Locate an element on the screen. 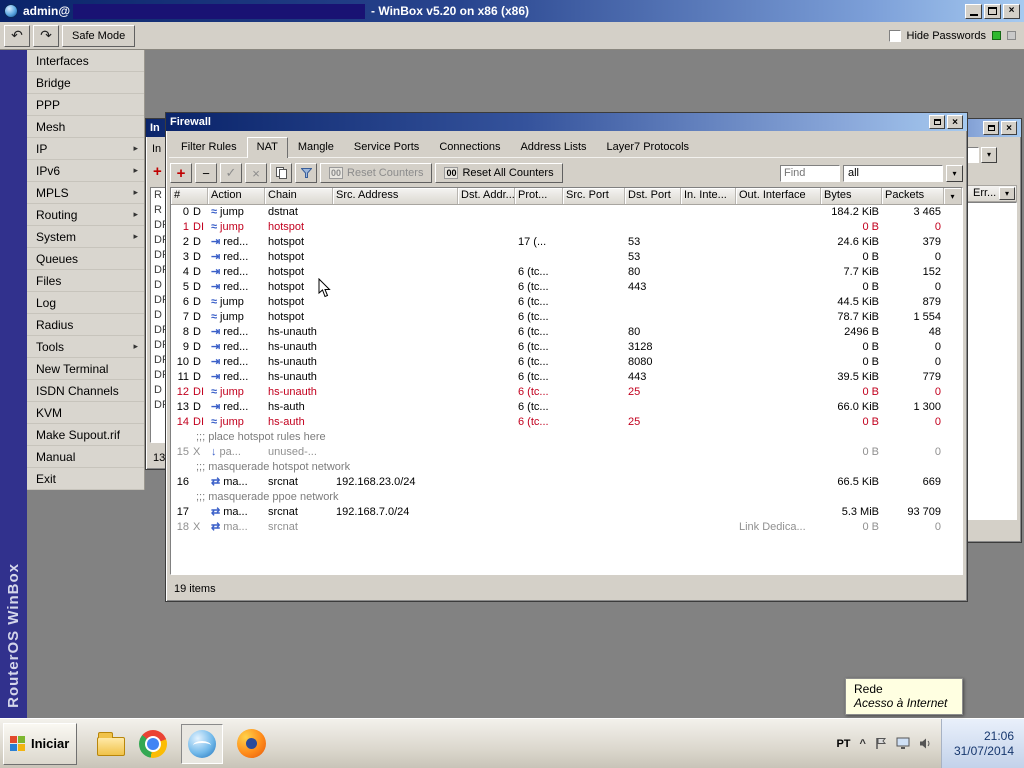 Image resolution: width=1024 pixels, height=768 pixels. sidebar-item-files: Files is located at coordinates (85, 281).